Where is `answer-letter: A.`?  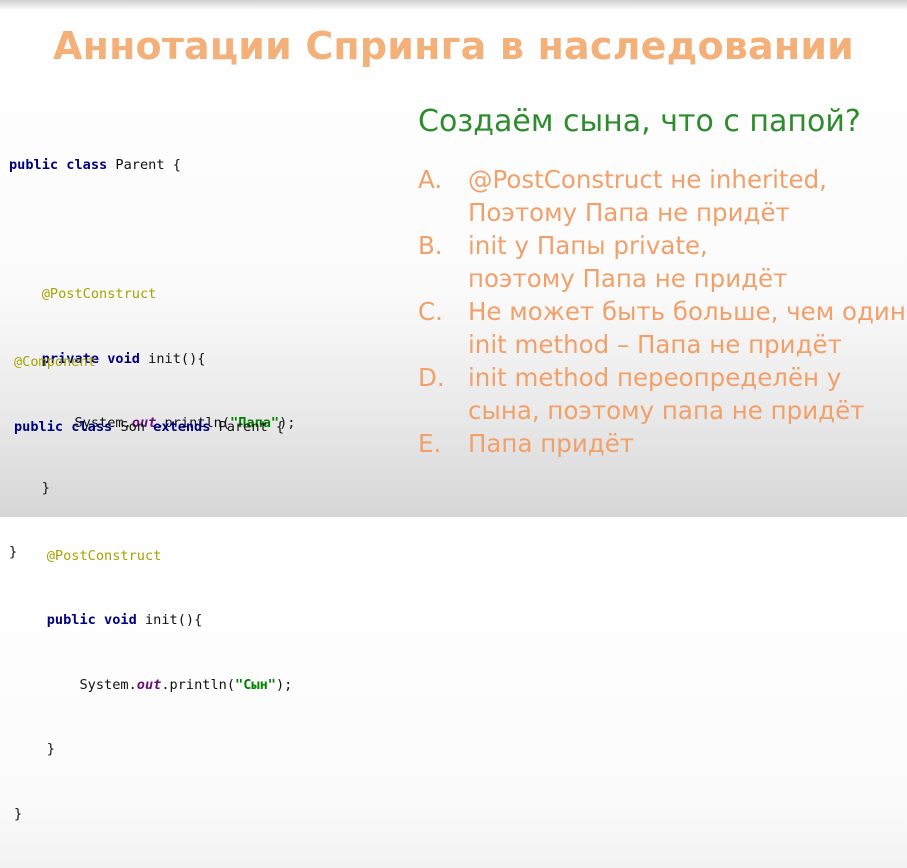
answer-letter: A. is located at coordinates (430, 179).